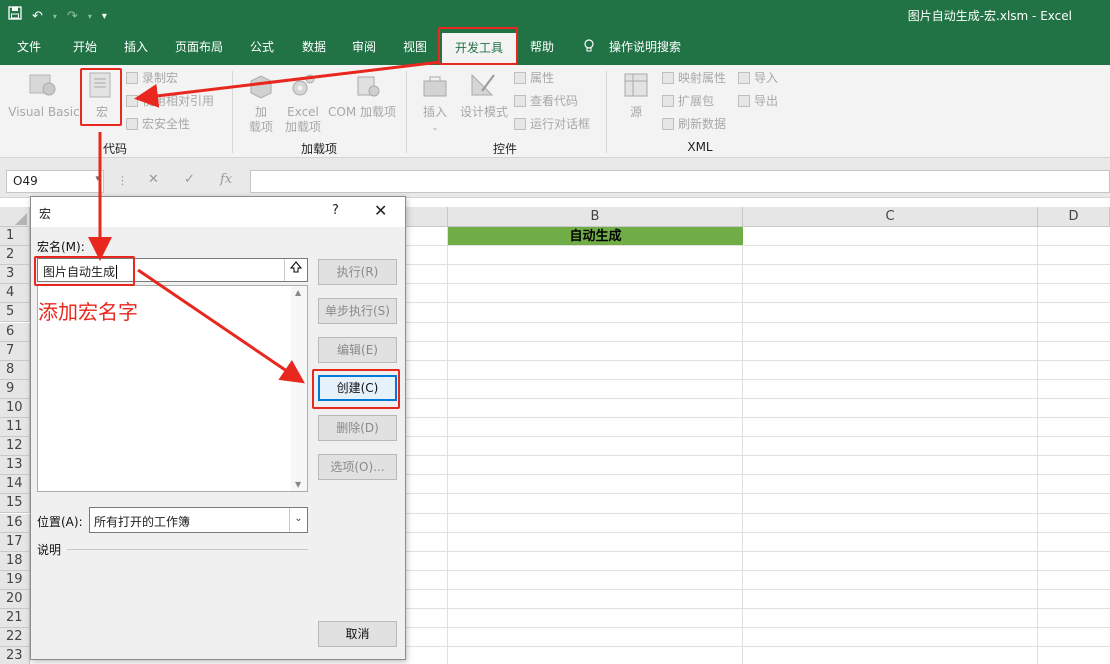 This screenshot has width=1110, height=664. Describe the element at coordinates (435, 120) in the screenshot. I see `insert-control-button: 插入 ⌄` at that location.